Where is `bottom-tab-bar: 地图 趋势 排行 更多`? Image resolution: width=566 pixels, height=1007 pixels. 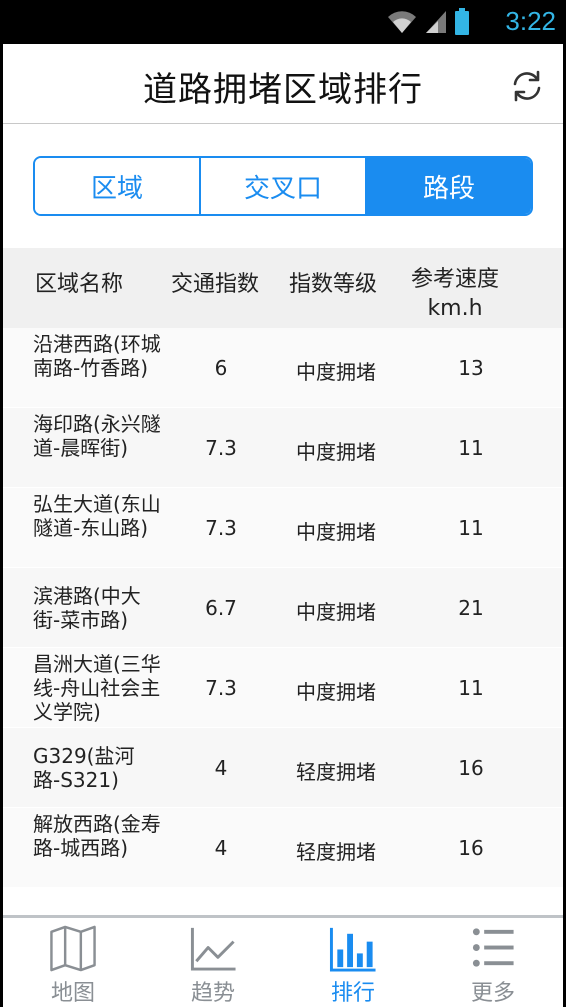
bottom-tab-bar: 地图 趋势 排行 更多 is located at coordinates (283, 961).